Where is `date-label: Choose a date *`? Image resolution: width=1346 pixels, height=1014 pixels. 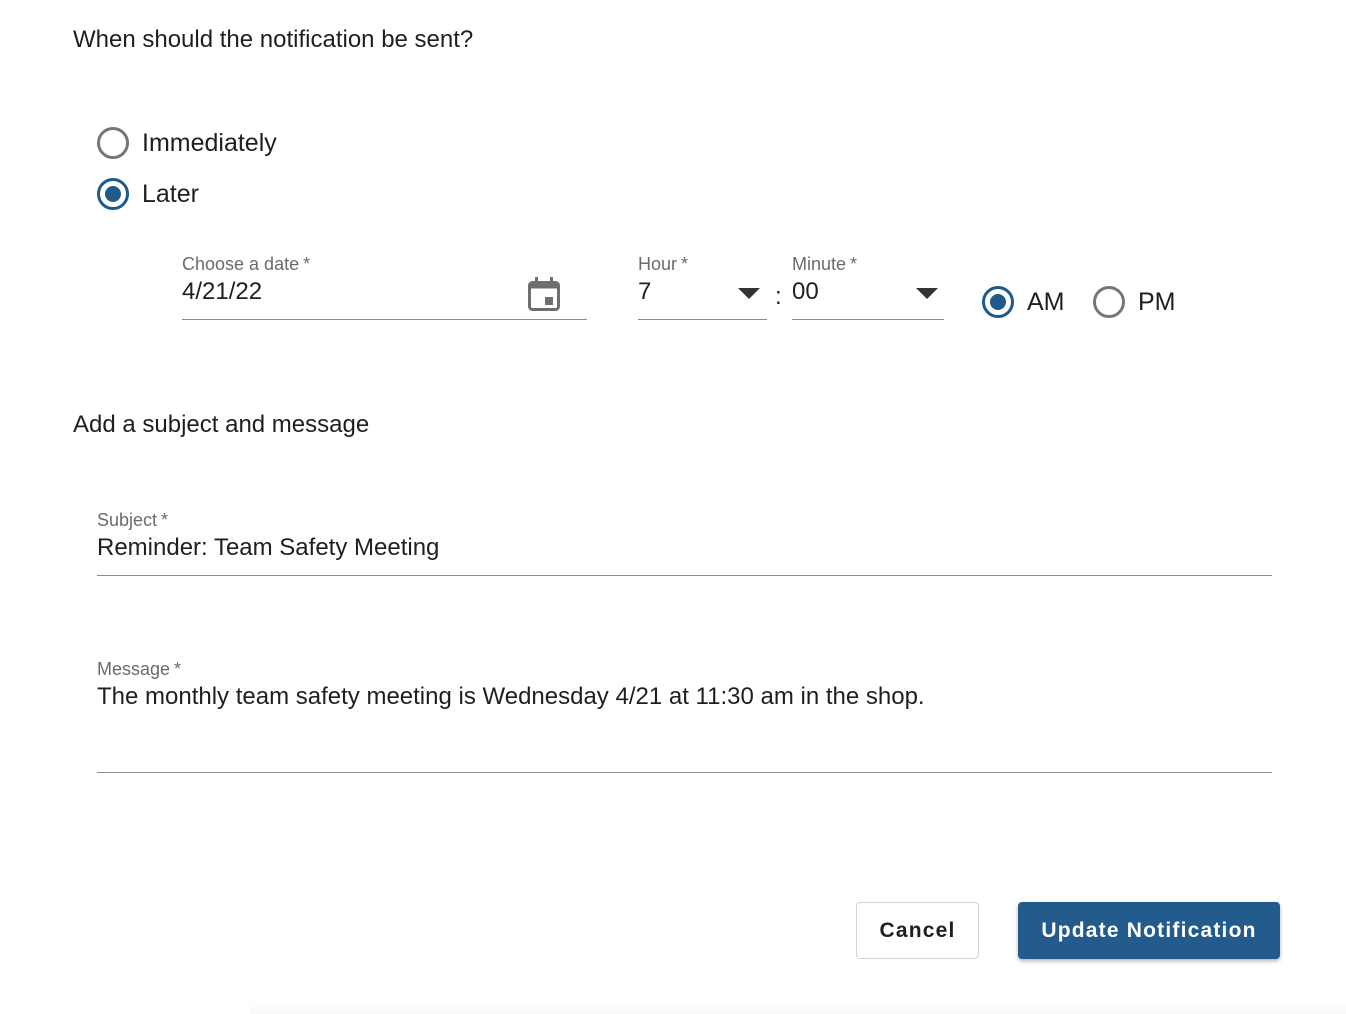
date-label: Choose a date * is located at coordinates (246, 264).